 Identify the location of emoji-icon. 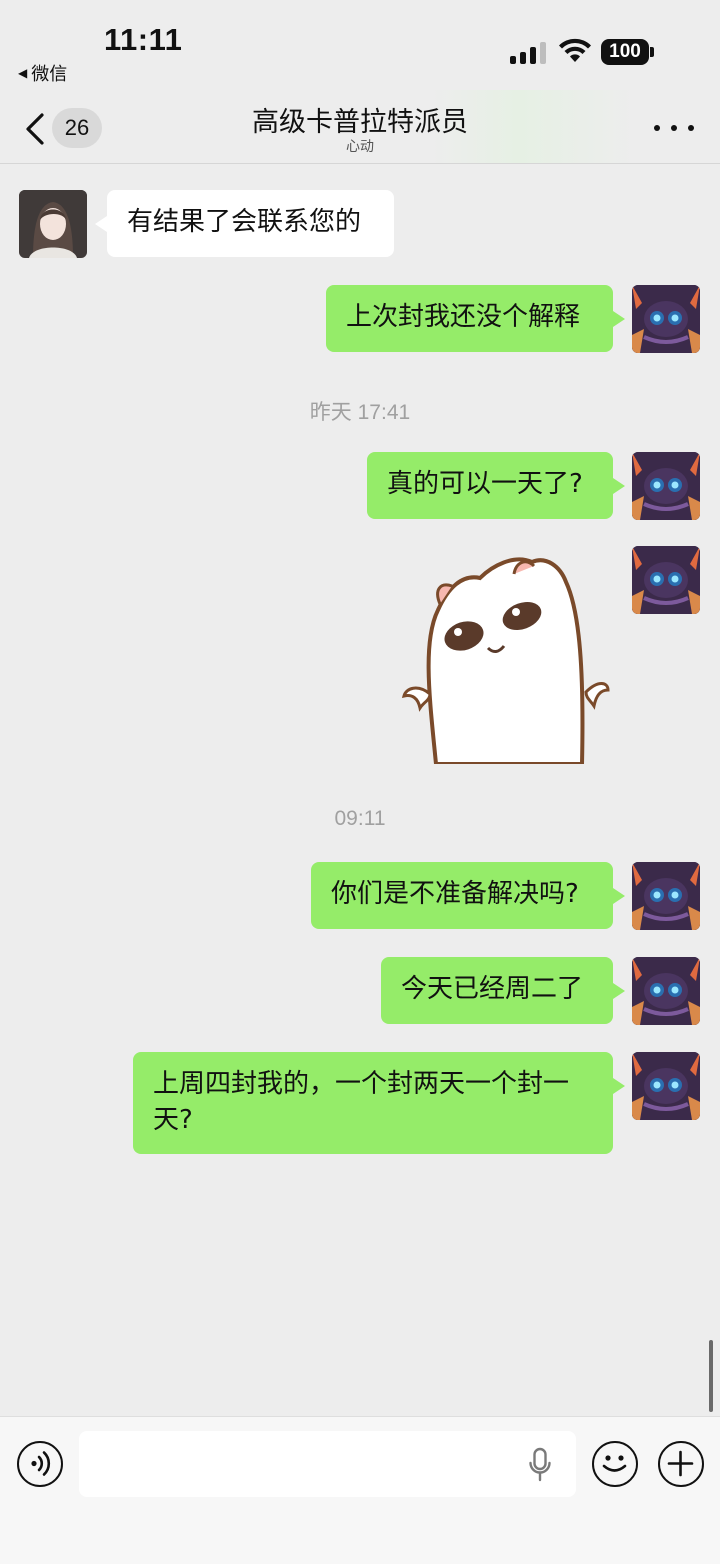
(614, 1463).